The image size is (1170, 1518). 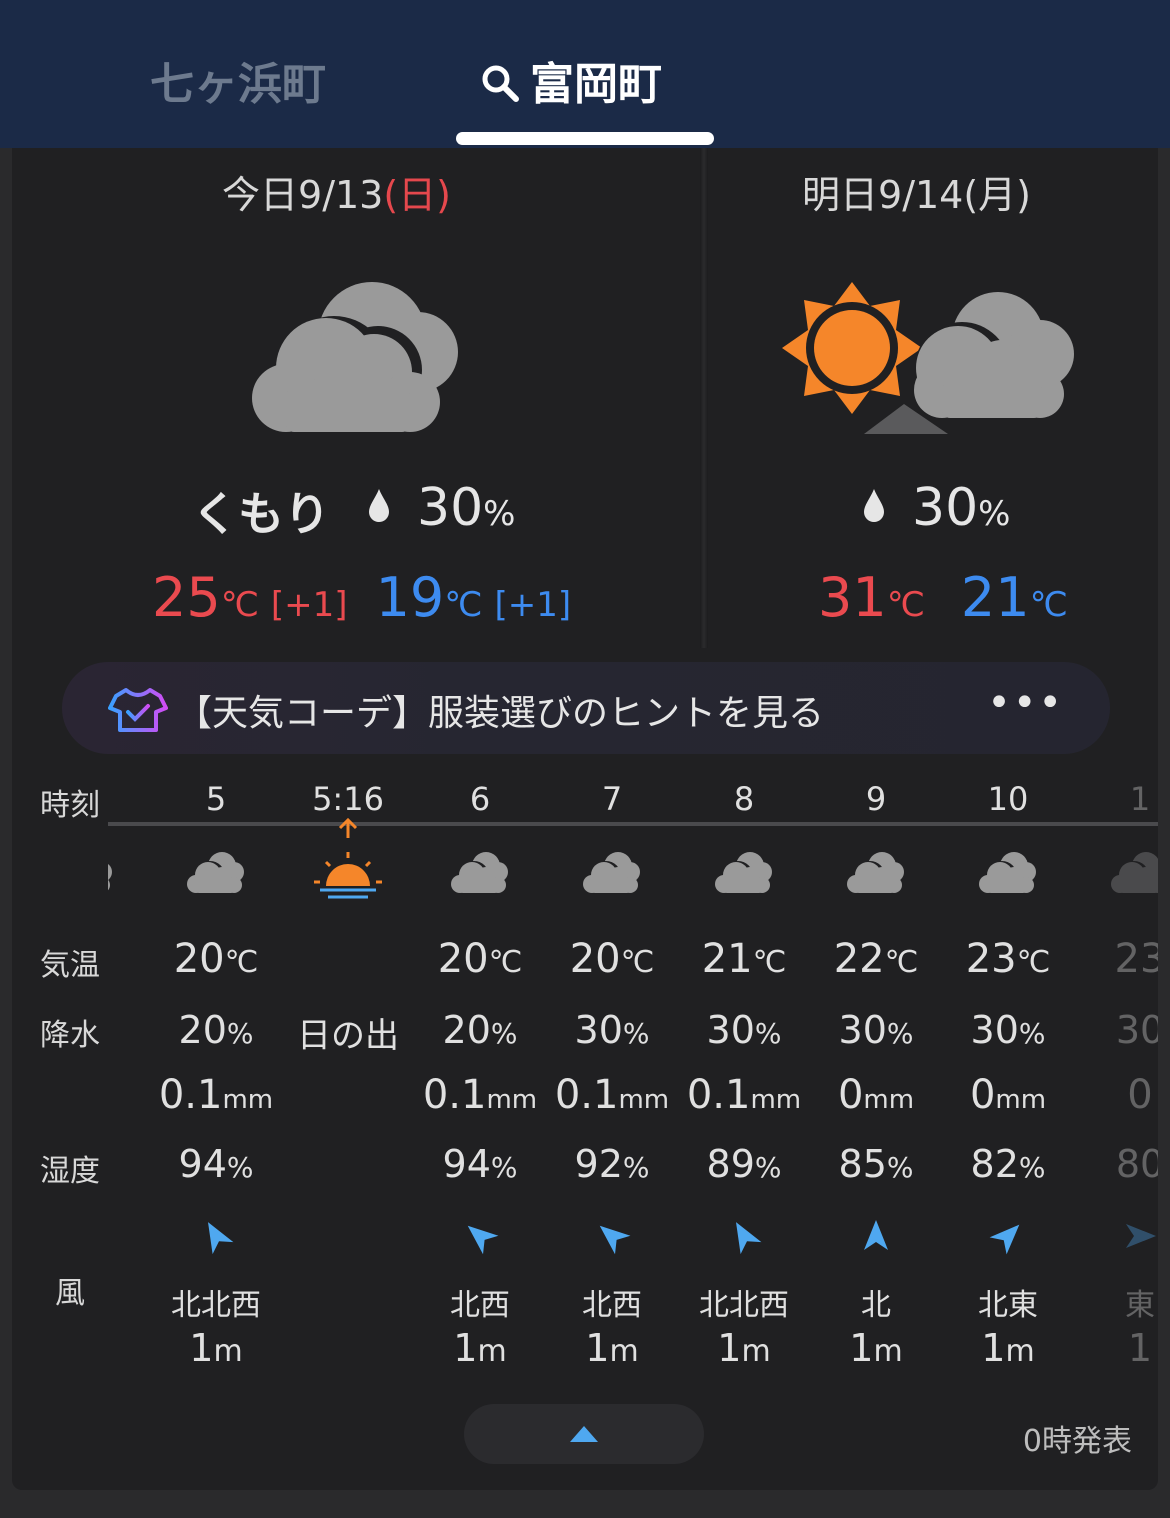 I want to click on day-divider, so click(x=704, y=398).